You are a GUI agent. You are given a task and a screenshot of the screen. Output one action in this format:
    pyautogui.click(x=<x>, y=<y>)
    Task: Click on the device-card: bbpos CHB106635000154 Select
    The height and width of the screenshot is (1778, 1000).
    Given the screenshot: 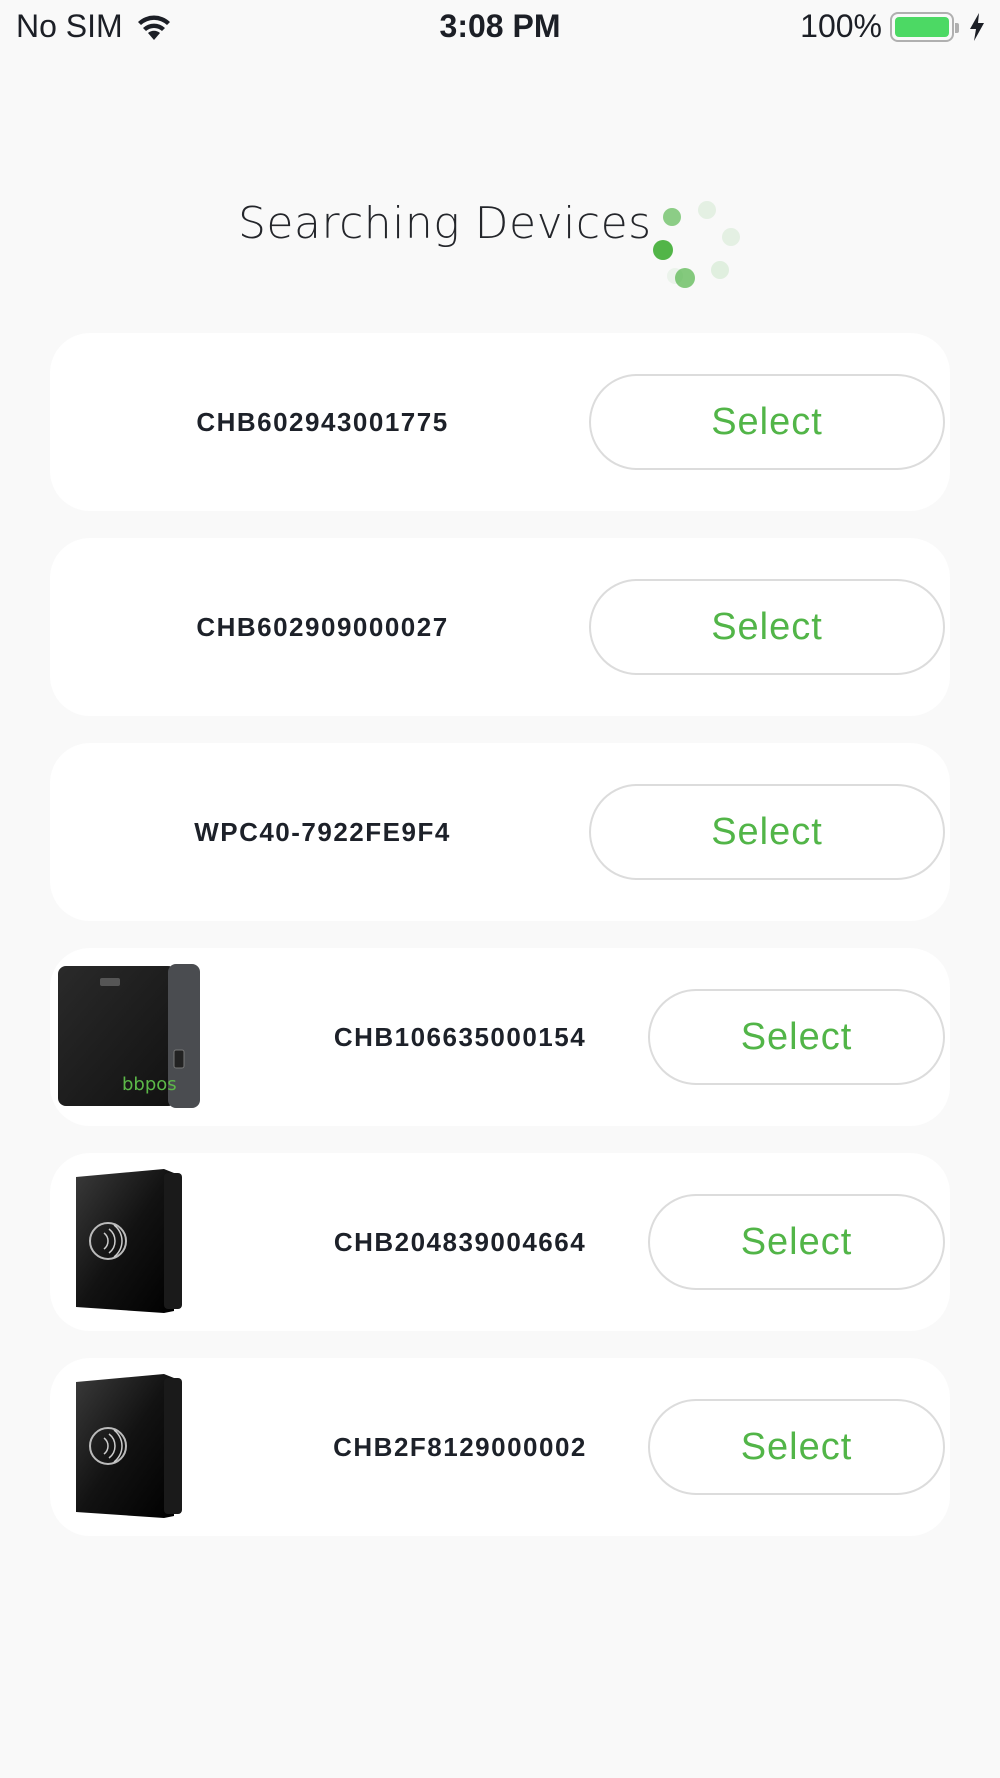 What is the action you would take?
    pyautogui.click(x=500, y=1037)
    